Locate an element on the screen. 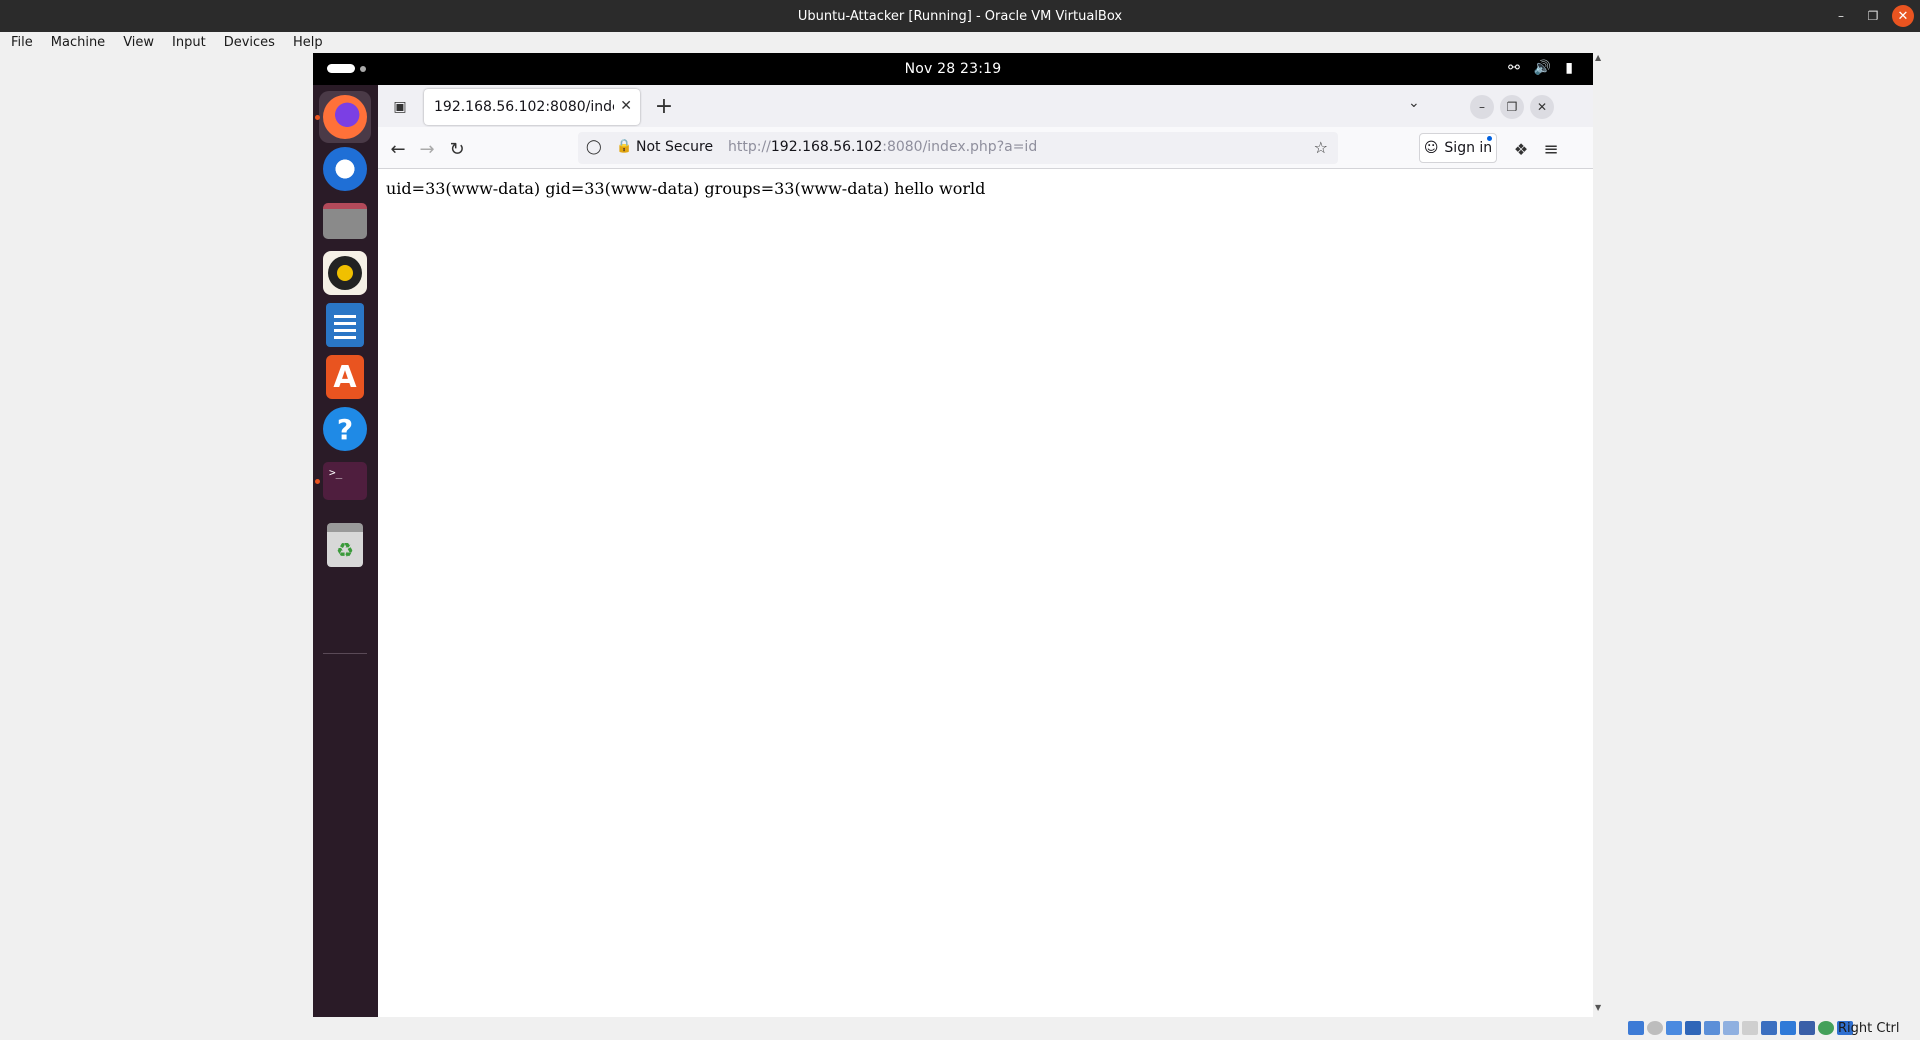 The width and height of the screenshot is (1920, 1040). sign-in-label: Sign in is located at coordinates (1468, 148).